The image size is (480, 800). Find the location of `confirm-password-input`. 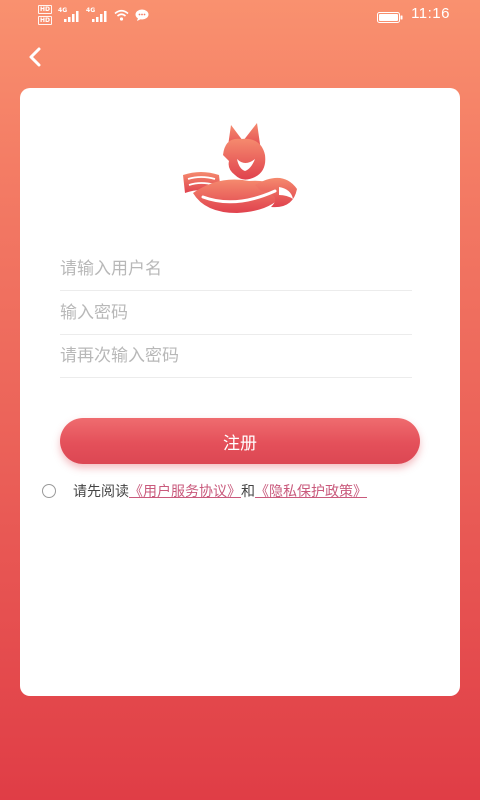

confirm-password-input is located at coordinates (230, 356).